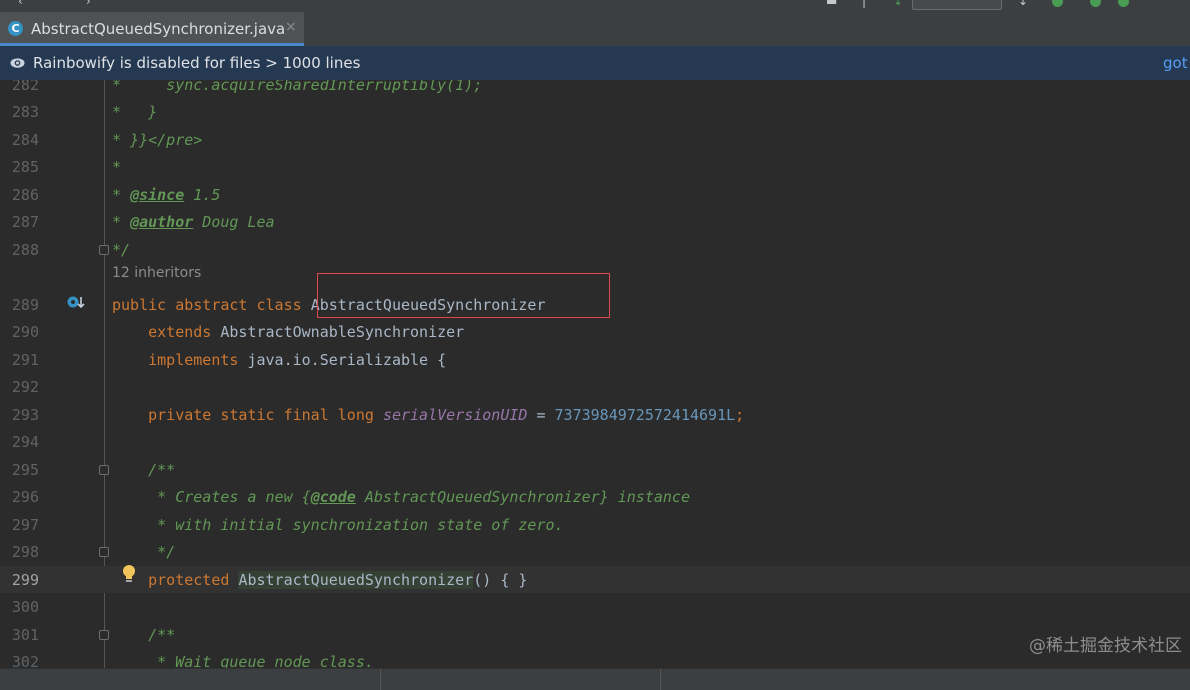 The width and height of the screenshot is (1190, 690). I want to click on inheritors-hint: 12 inheritors, so click(156, 273).